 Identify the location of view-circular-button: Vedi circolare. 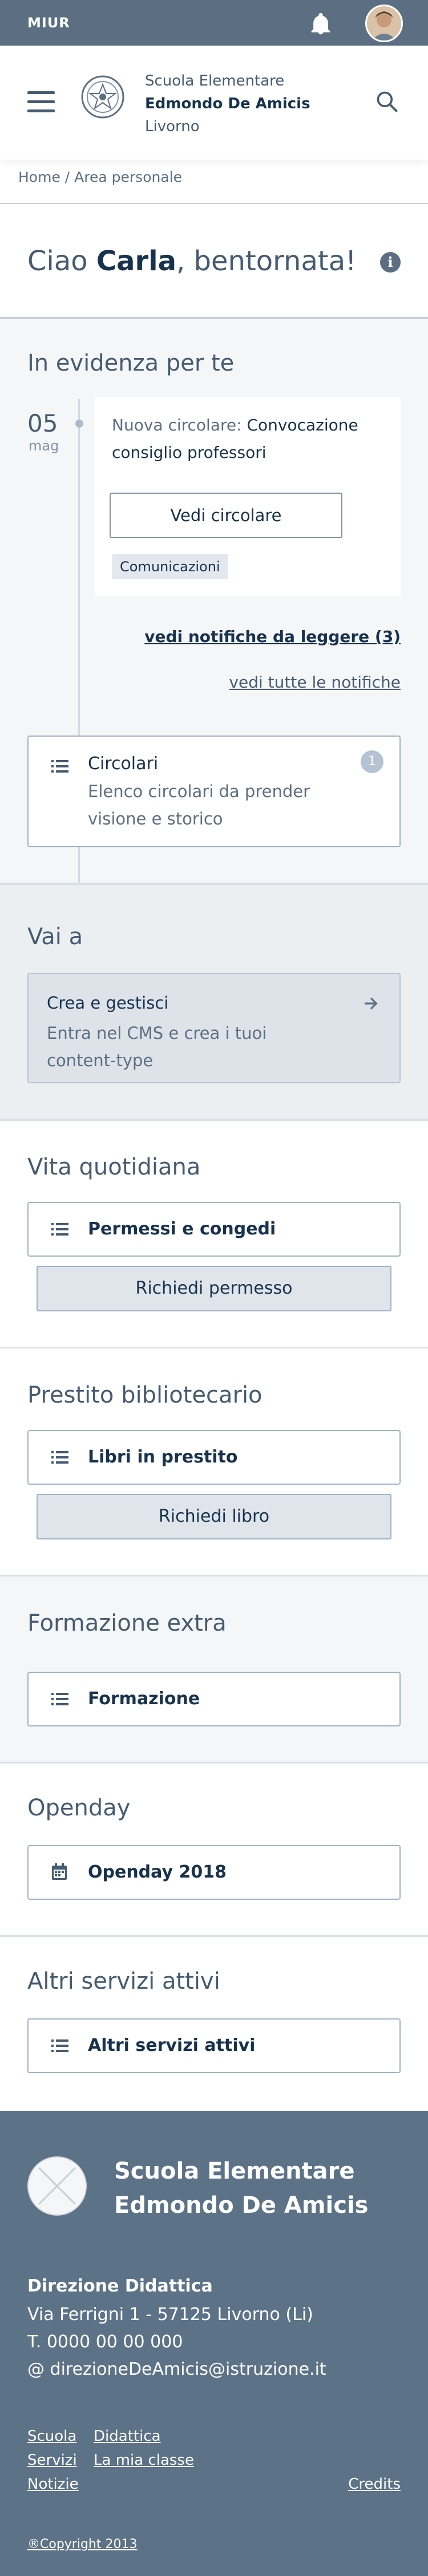
(226, 515).